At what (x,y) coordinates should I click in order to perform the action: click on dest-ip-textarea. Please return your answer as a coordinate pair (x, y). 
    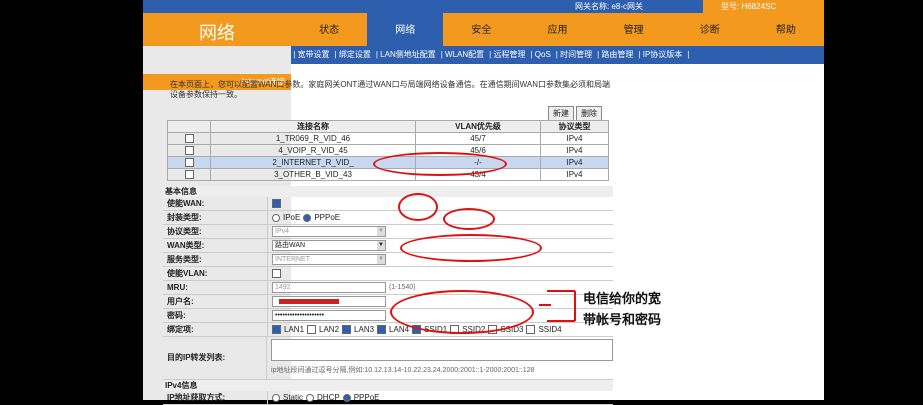
    Looking at the image, I should click on (442, 350).